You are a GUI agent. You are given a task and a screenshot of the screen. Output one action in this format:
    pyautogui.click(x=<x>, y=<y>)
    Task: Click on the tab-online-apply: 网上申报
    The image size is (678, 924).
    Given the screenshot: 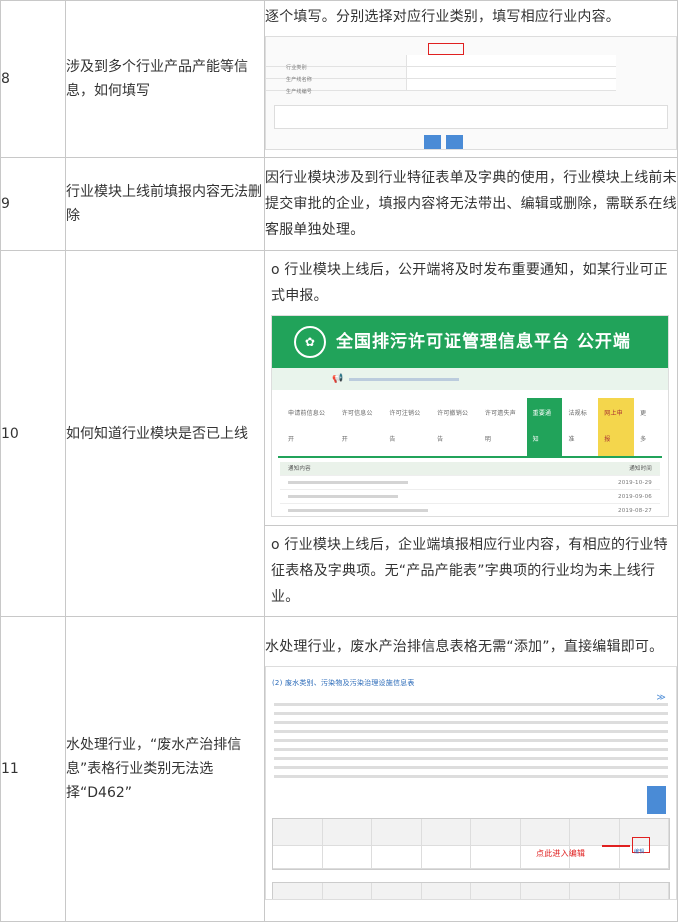 What is the action you would take?
    pyautogui.click(x=616, y=427)
    